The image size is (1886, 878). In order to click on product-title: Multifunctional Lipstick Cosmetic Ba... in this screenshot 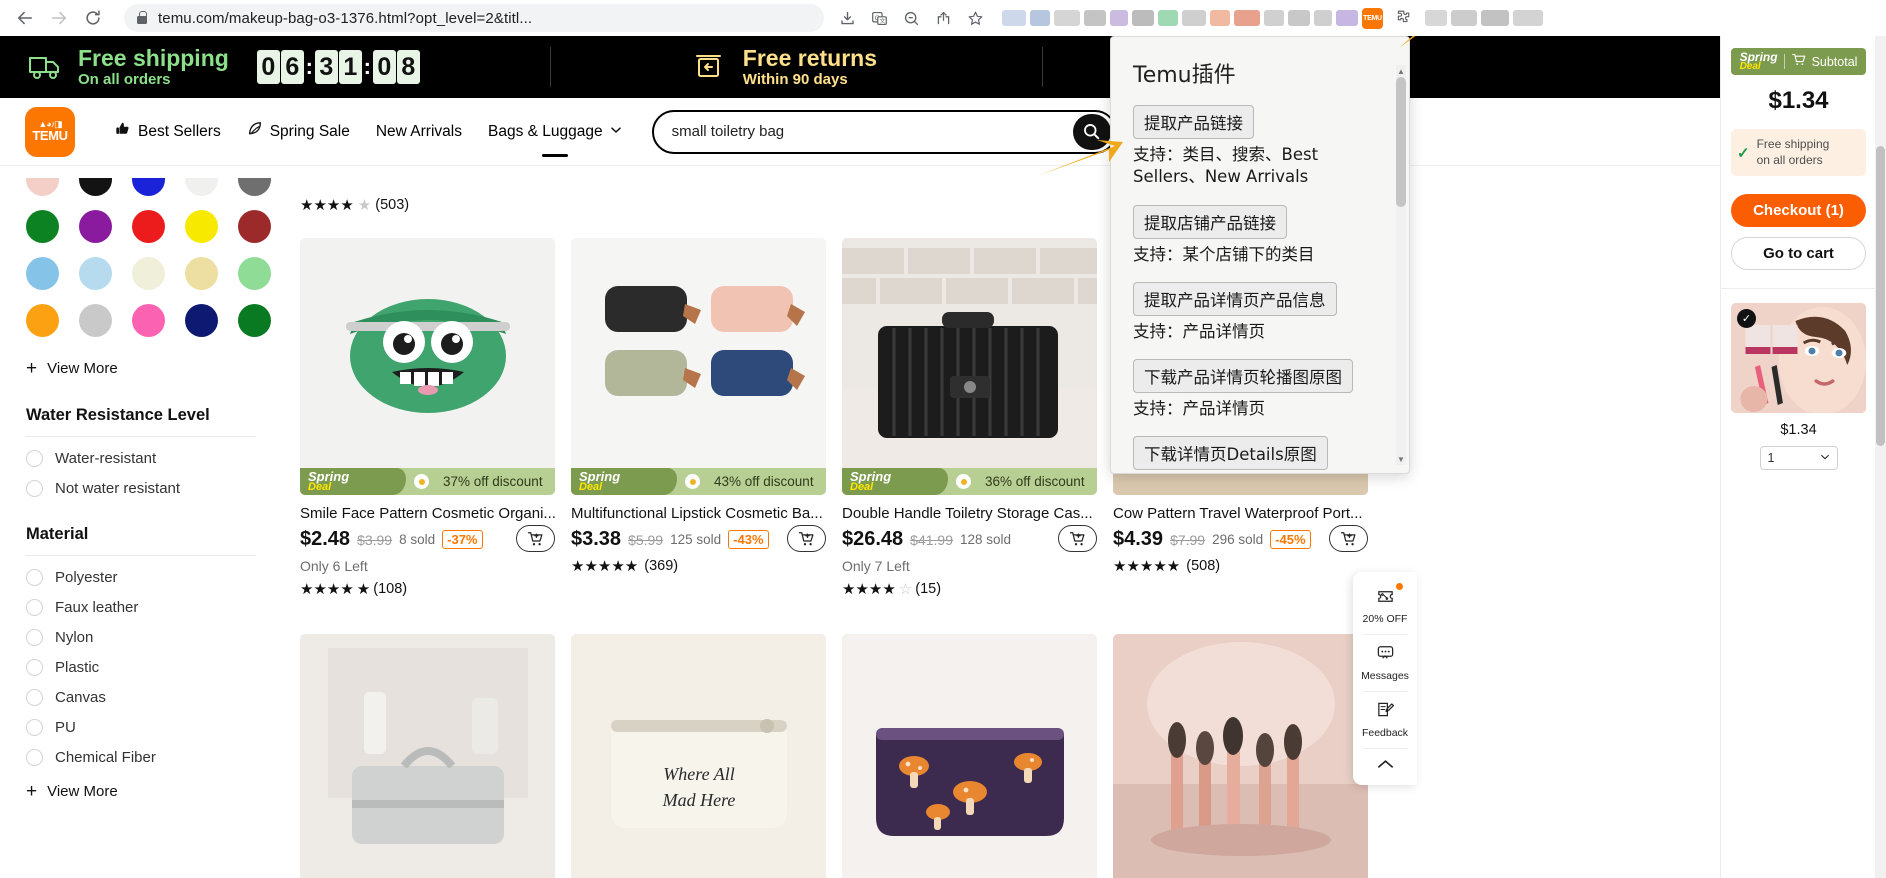, I will do `click(698, 513)`.